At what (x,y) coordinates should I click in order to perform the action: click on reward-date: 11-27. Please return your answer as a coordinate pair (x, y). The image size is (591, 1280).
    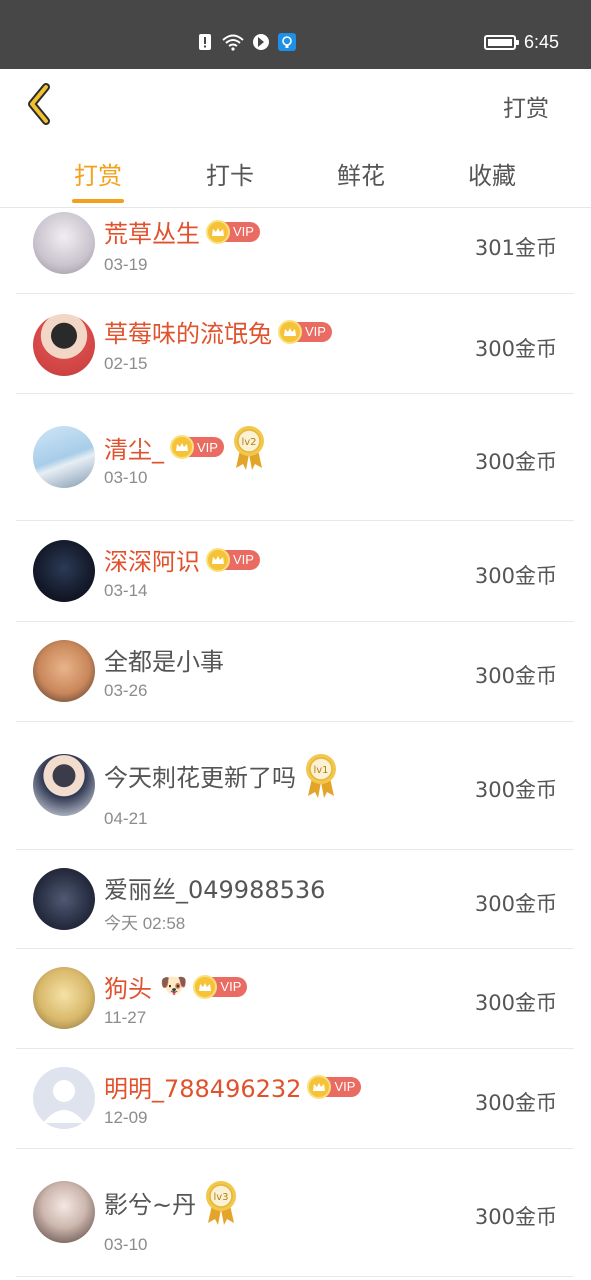
    Looking at the image, I should click on (125, 1017).